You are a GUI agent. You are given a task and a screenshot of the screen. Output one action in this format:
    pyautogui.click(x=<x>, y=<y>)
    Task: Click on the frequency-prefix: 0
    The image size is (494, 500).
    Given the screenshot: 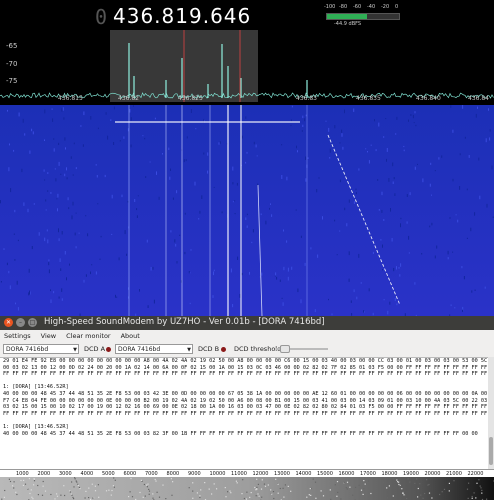 What is the action you would take?
    pyautogui.click(x=101, y=17)
    